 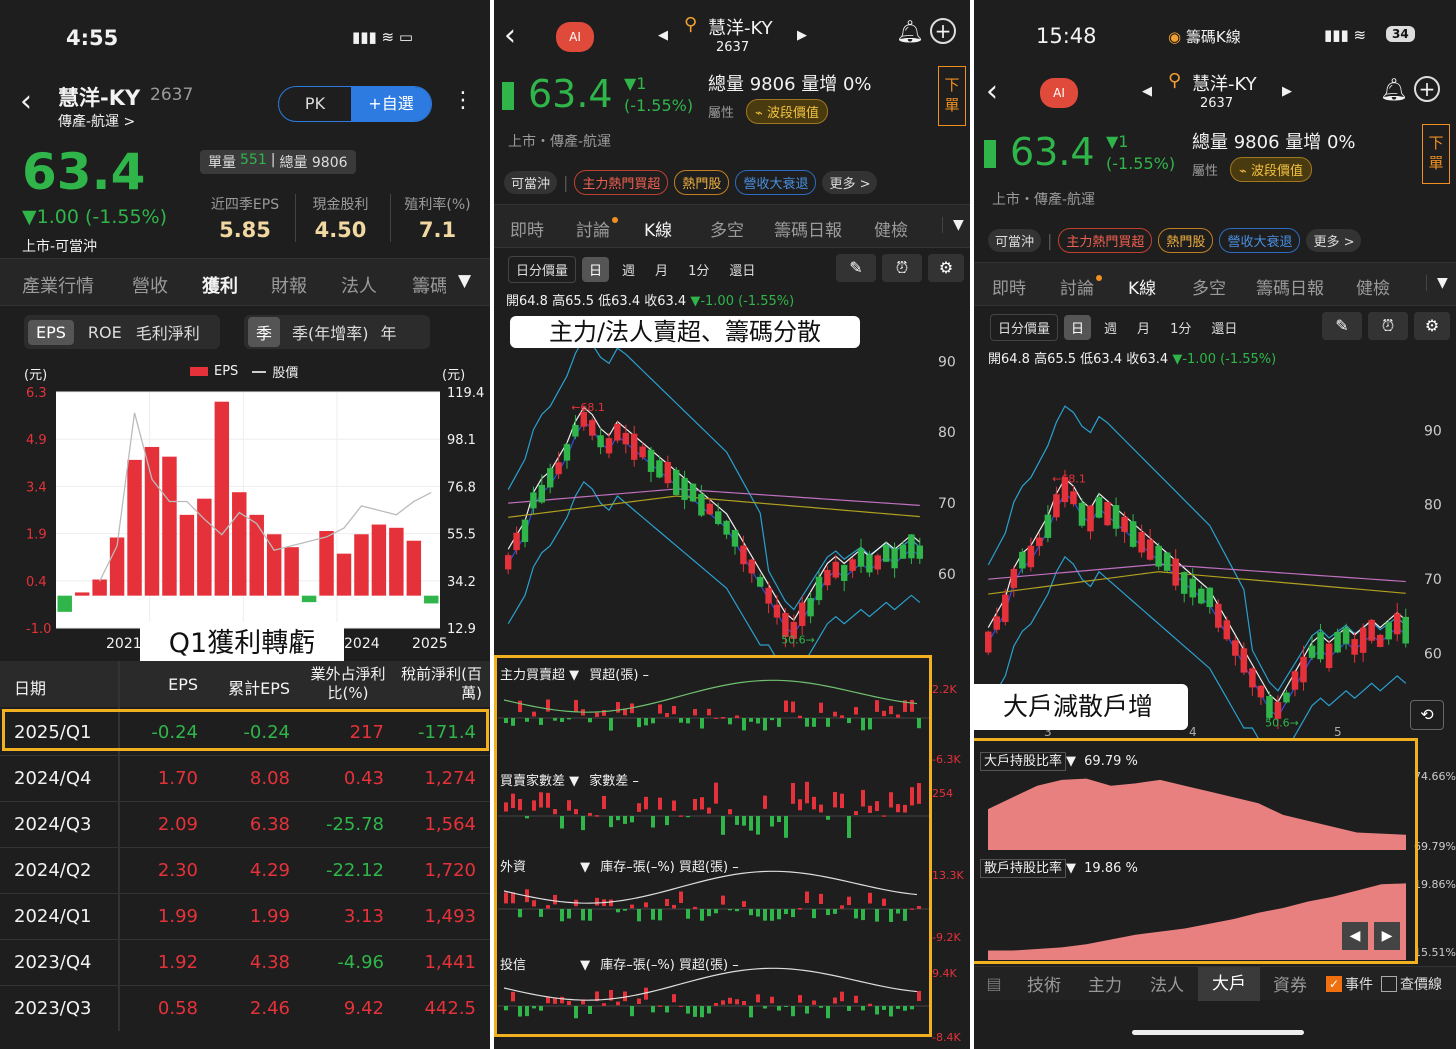 I want to click on period-quarter: 季, so click(x=264, y=332).